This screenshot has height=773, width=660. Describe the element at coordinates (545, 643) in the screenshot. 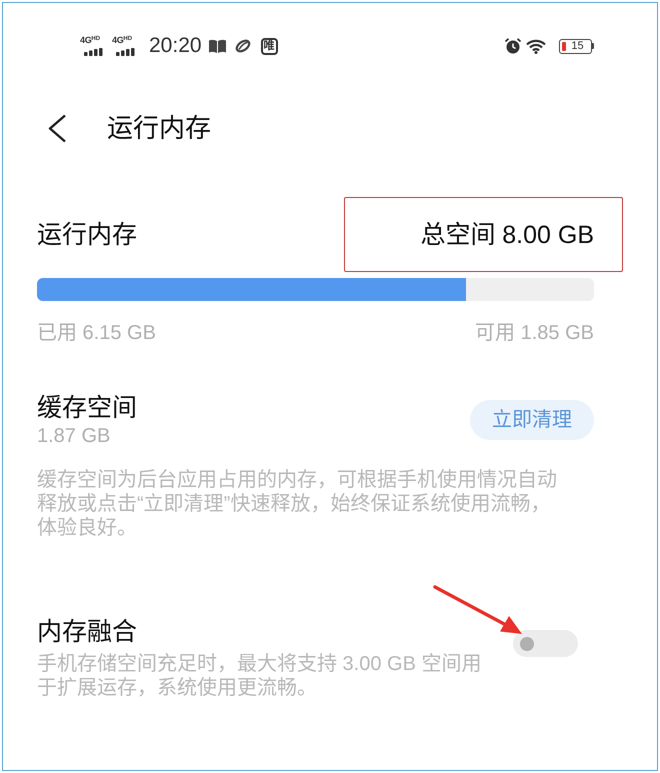

I see `memory-fusion-toggle` at that location.